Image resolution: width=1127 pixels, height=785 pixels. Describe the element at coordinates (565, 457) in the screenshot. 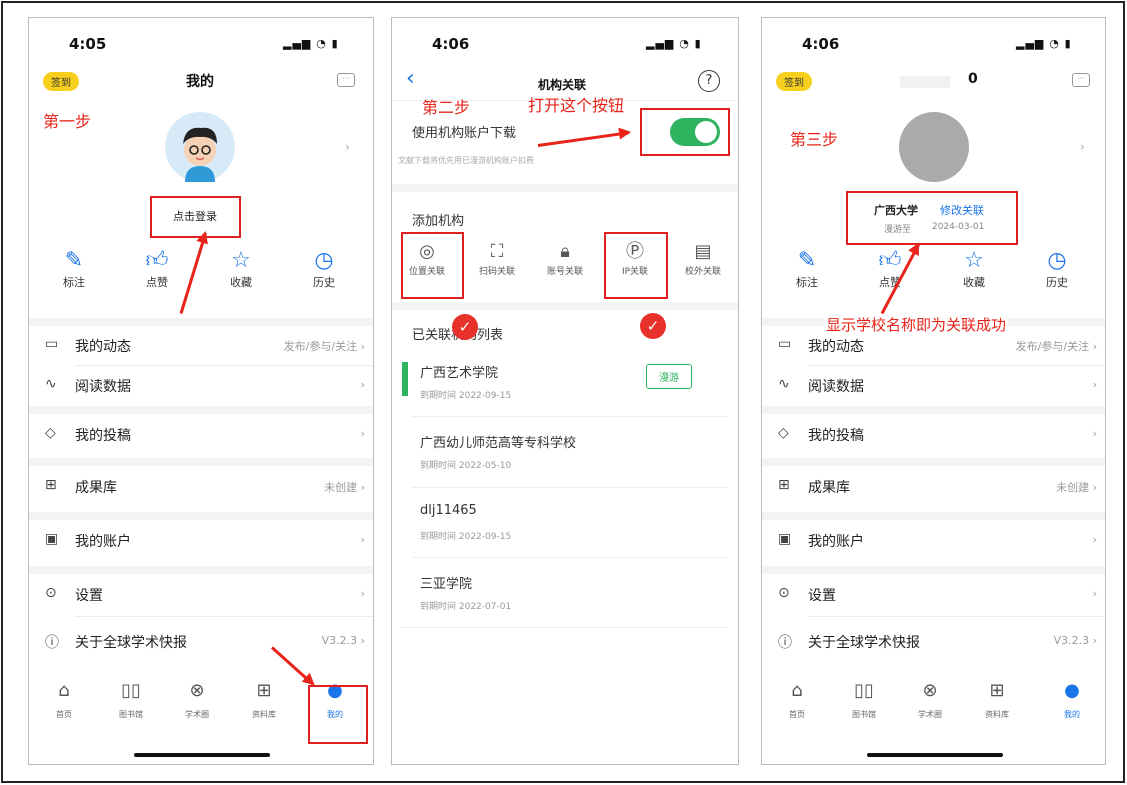

I see `list-item: 广西幼儿师范高等专科学校 到期时间 2022-05-10` at that location.